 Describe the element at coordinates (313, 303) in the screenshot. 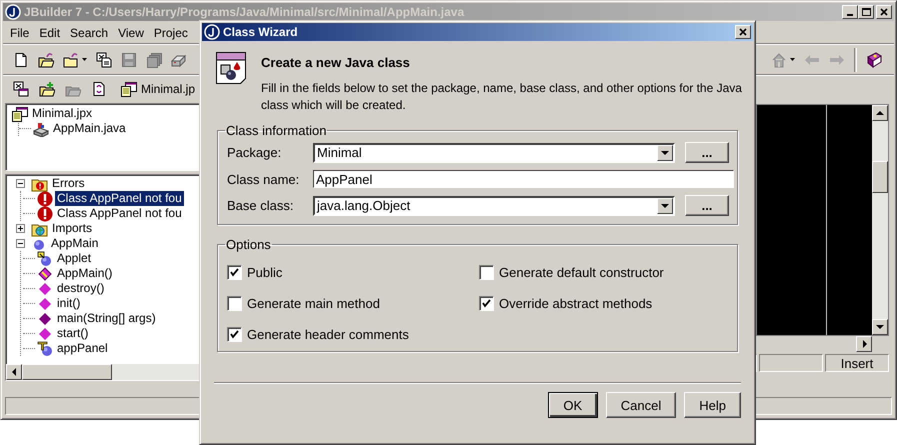

I see `checkbox-label: Generate main method` at that location.